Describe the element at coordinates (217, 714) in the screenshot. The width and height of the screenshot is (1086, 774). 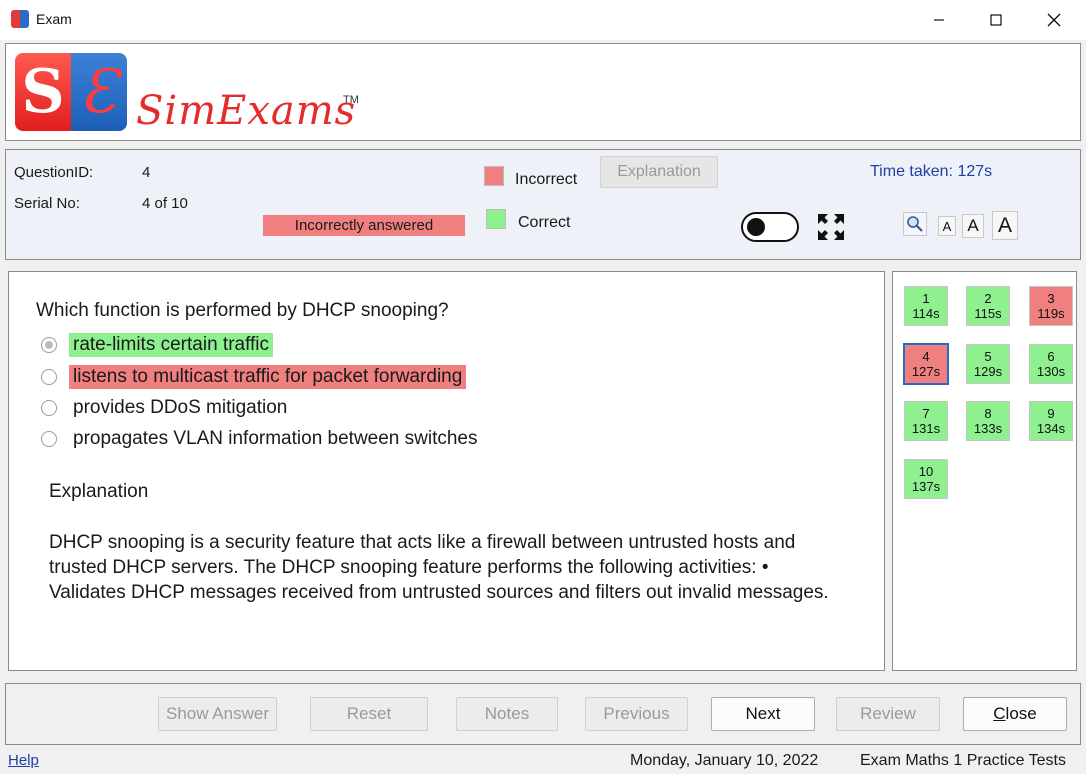
I see `show-answer-button: Show Answer` at that location.